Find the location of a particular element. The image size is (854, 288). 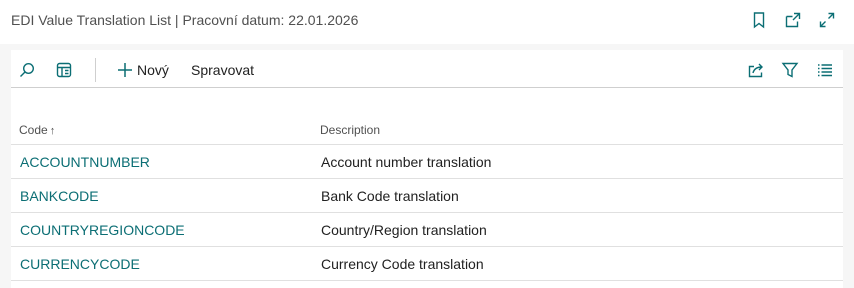

toolbar-divider is located at coordinates (95, 70).